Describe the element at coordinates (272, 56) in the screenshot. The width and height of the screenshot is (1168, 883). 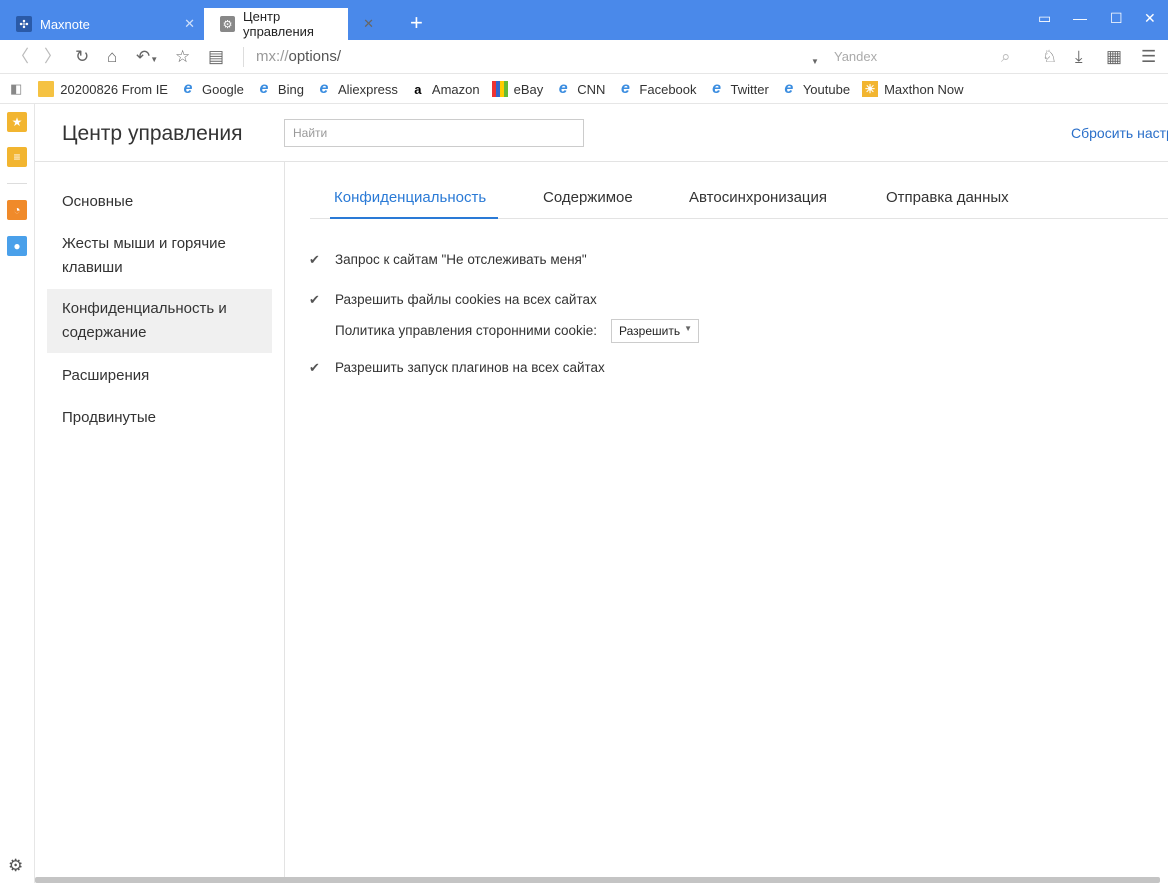
I see `url-scheme: mx://` at that location.